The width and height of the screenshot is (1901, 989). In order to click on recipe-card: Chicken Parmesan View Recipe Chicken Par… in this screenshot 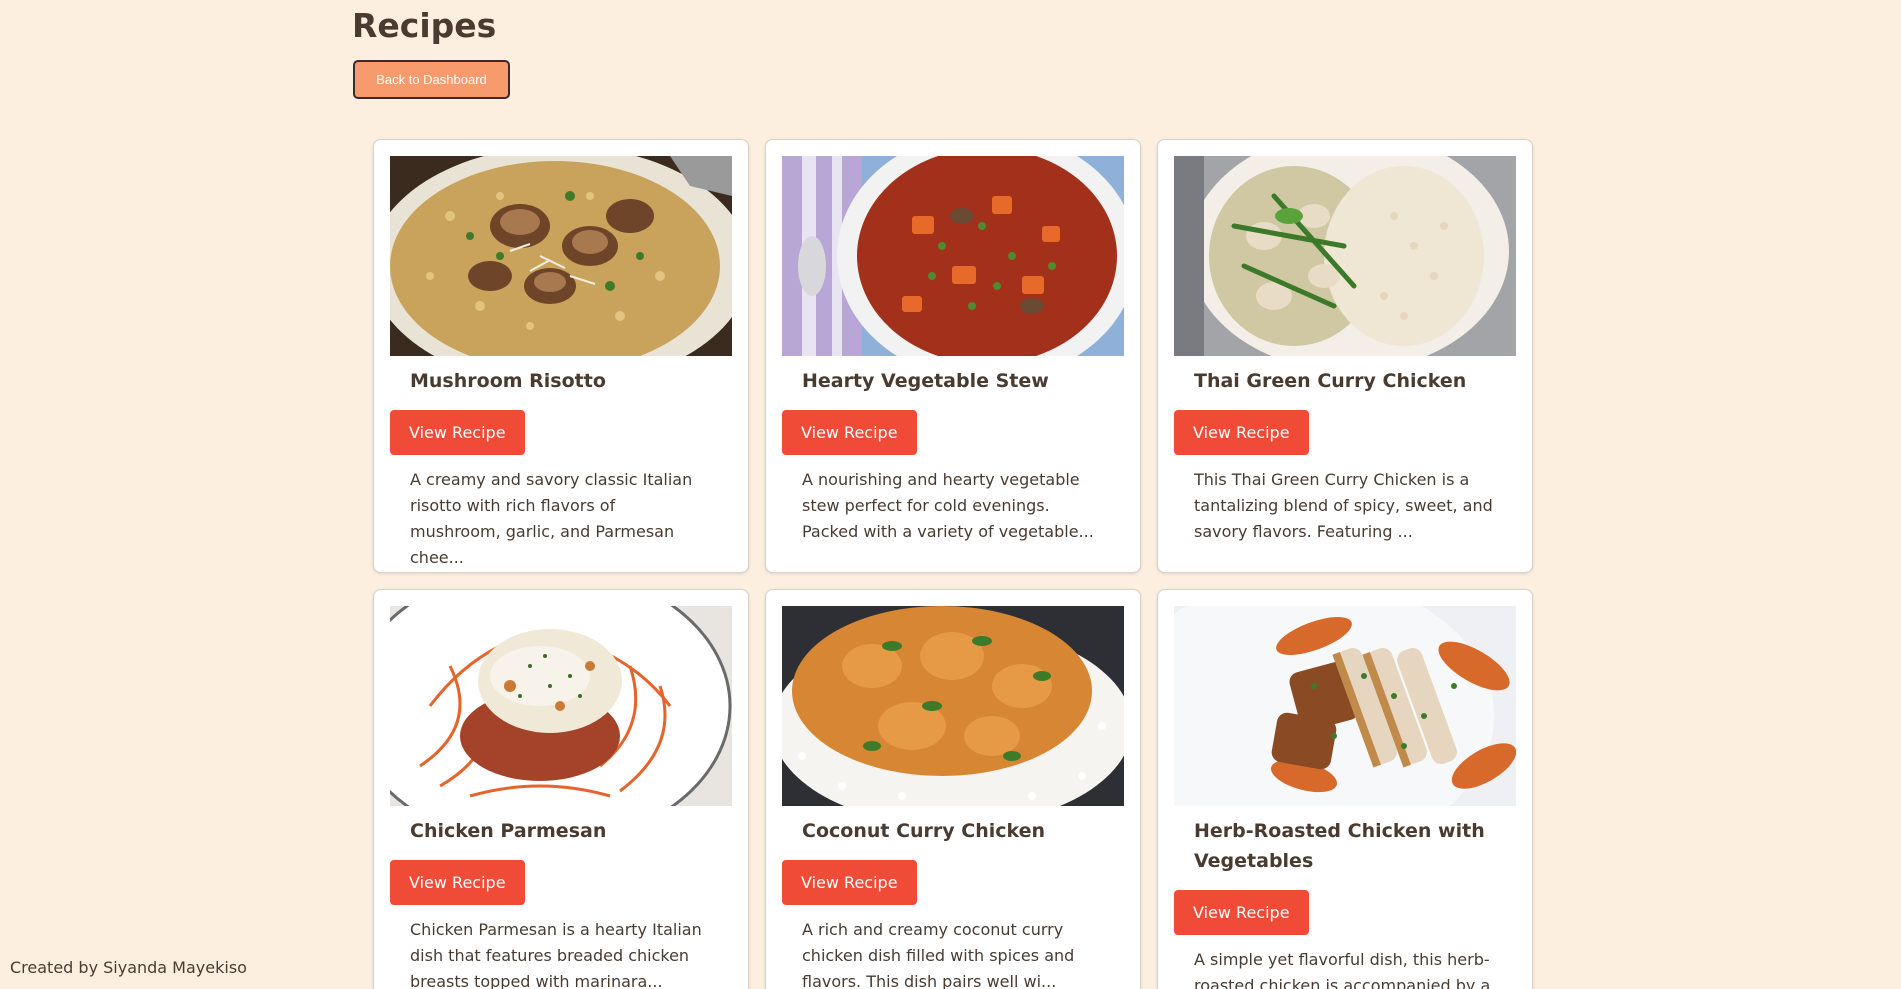, I will do `click(561, 789)`.